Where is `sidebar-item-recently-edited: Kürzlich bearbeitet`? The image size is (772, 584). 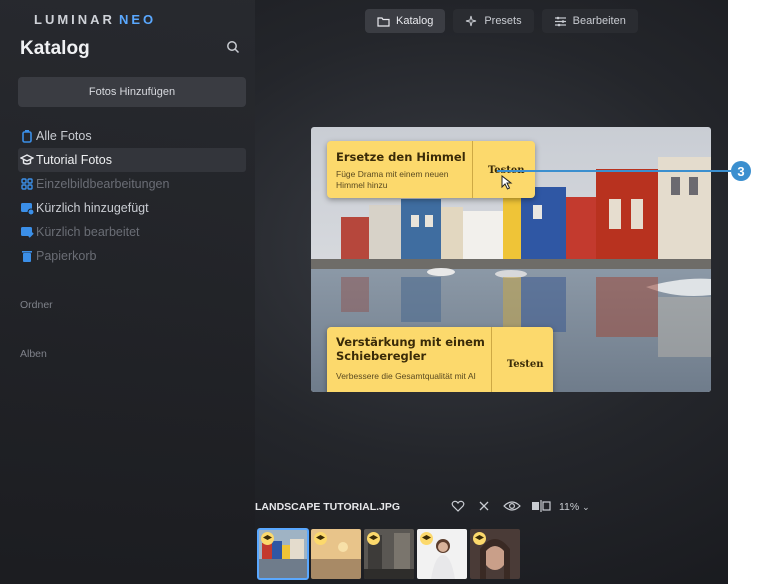
sidebar-item-recently-edited: Kürzlich bearbeitet is located at coordinates (132, 232).